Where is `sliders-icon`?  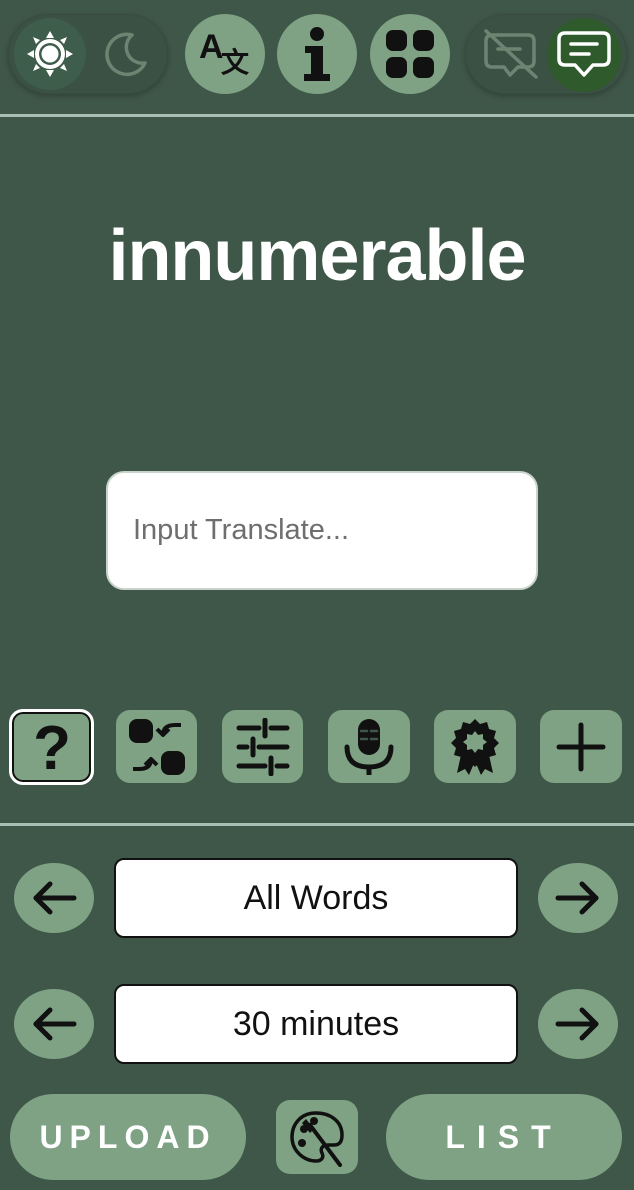 sliders-icon is located at coordinates (262, 746).